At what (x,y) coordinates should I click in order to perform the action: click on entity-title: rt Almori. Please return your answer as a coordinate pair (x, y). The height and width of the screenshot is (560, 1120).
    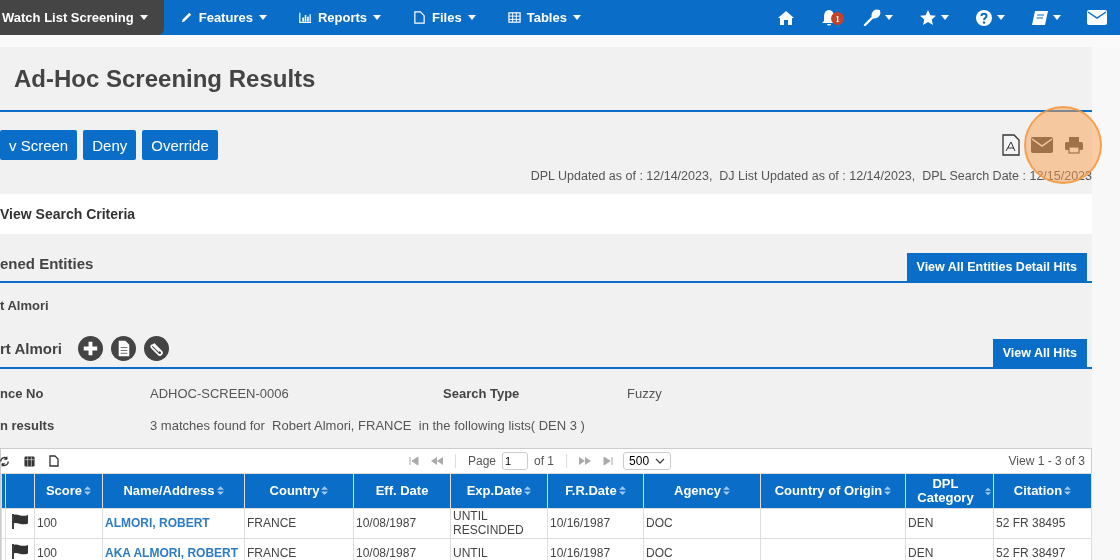
    Looking at the image, I should click on (31, 348).